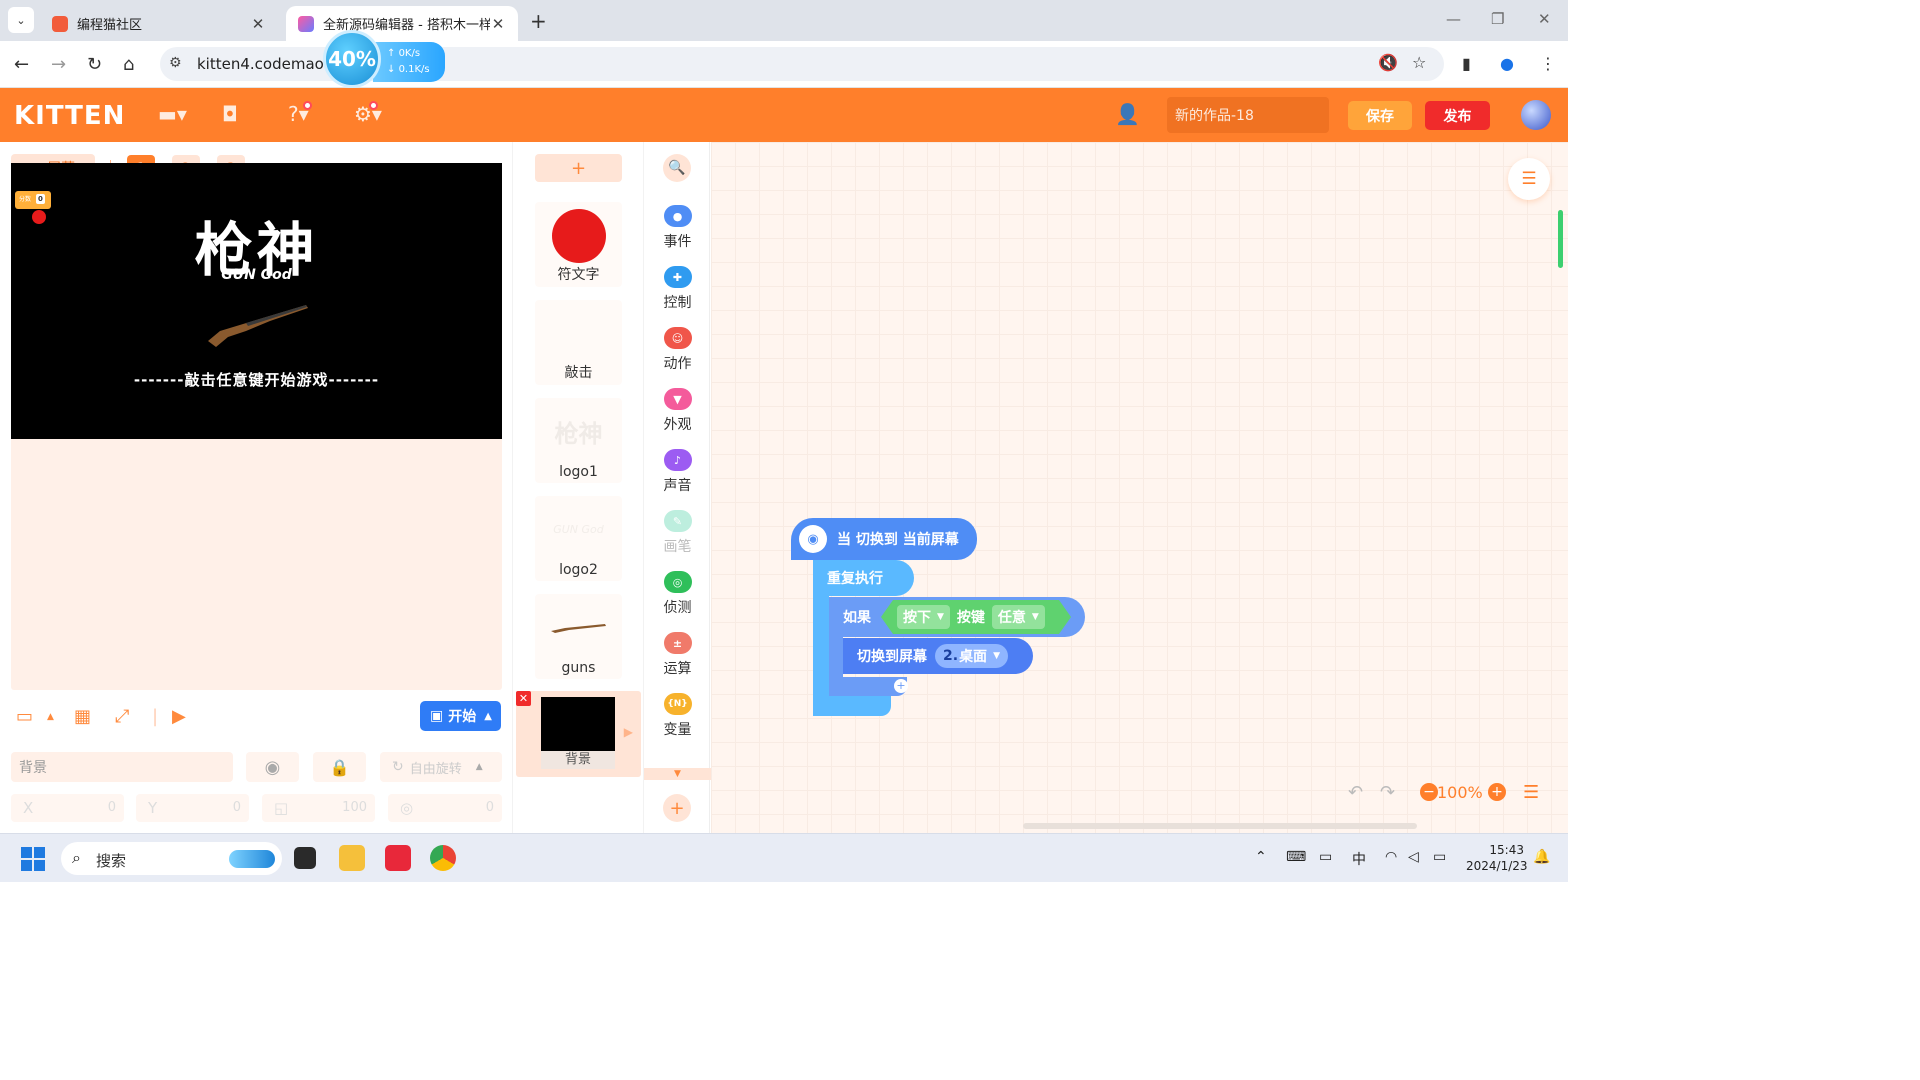 The width and height of the screenshot is (1920, 1080). Describe the element at coordinates (445, 808) in the screenshot. I see `rotation-field: ◎ 0` at that location.